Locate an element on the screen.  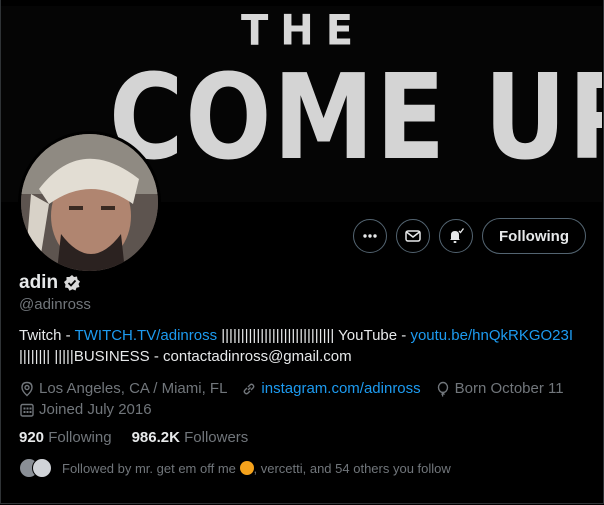
followers-count: 986.2K is located at coordinates (155, 437).